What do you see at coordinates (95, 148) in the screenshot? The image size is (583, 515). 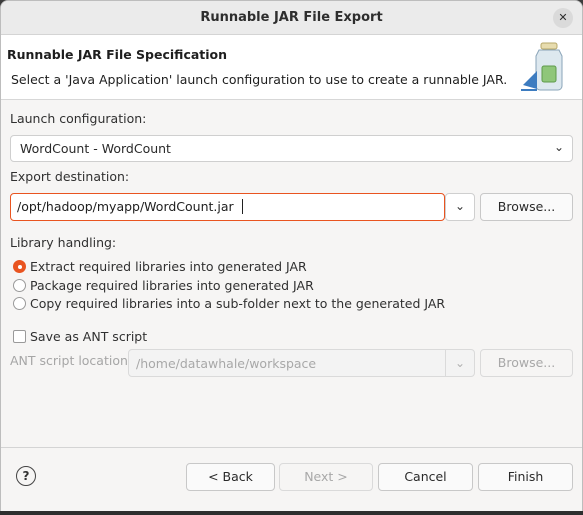 I see `launch-config-value: WordCount - WordCount` at bounding box center [95, 148].